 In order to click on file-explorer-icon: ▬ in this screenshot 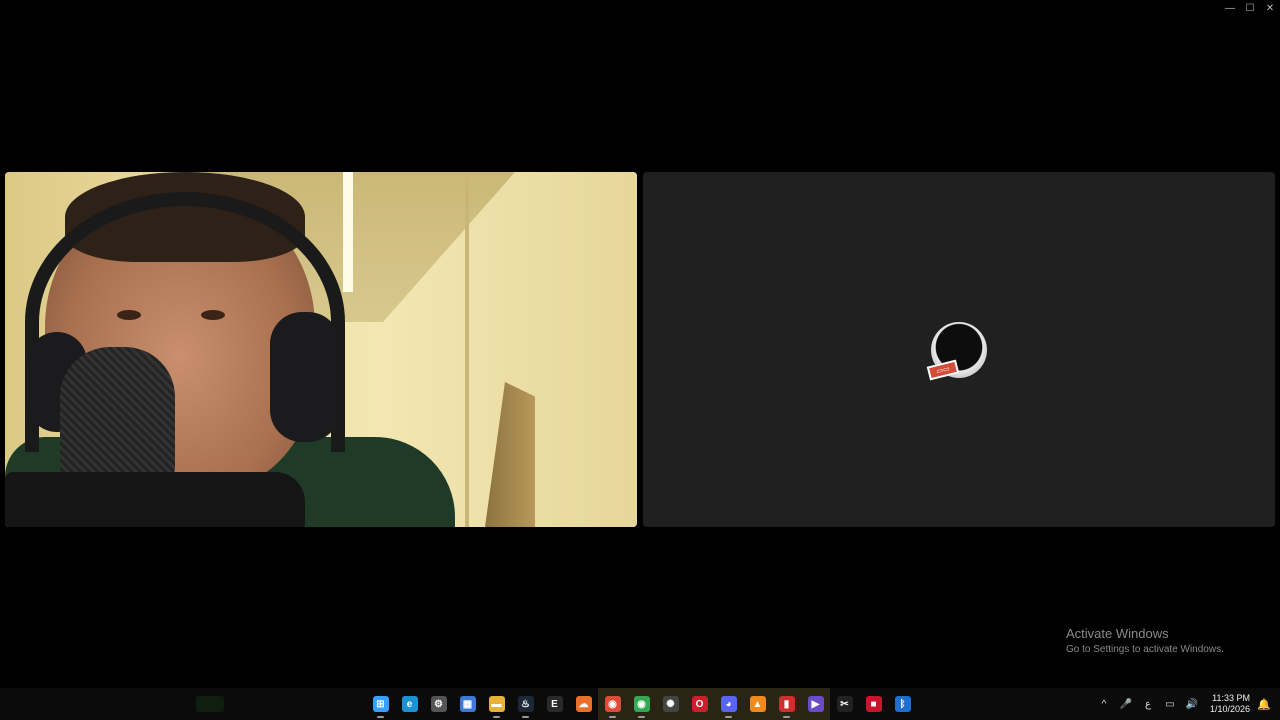, I will do `click(496, 704)`.